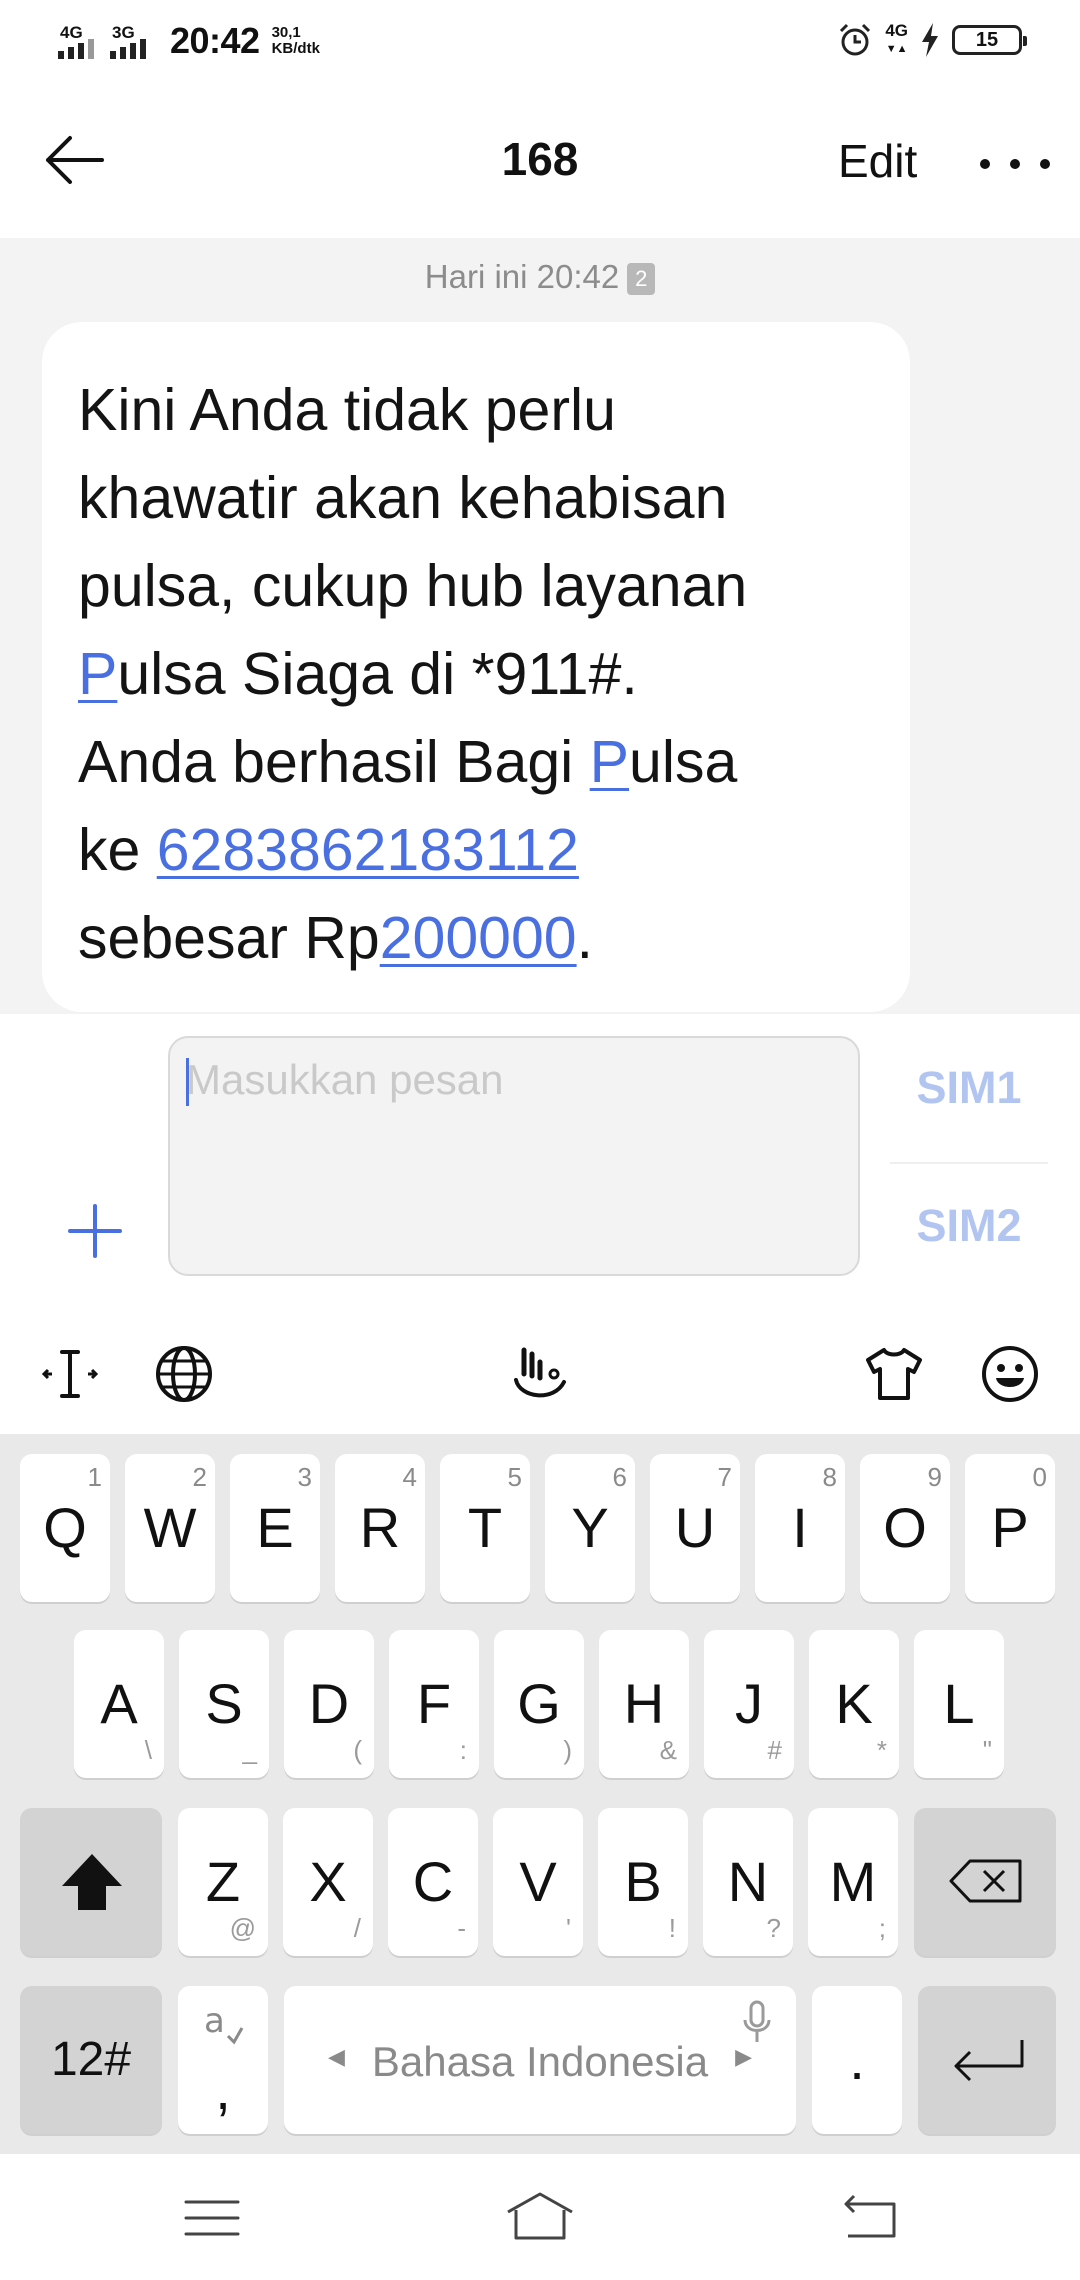  What do you see at coordinates (212, 2218) in the screenshot?
I see `menu-icon` at bounding box center [212, 2218].